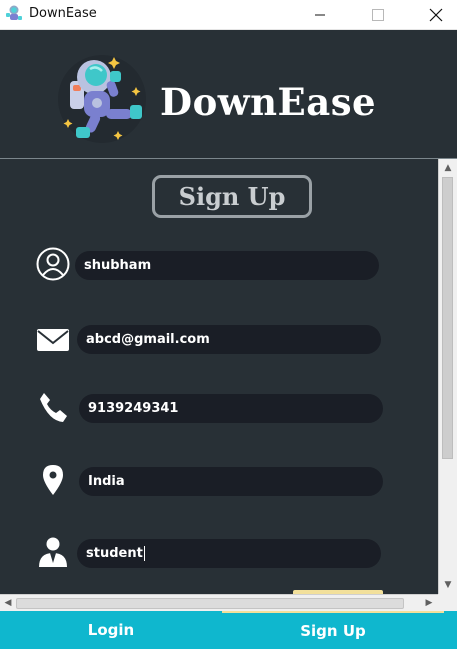 Image resolution: width=457 pixels, height=649 pixels. I want to click on location-field: India, so click(231, 481).